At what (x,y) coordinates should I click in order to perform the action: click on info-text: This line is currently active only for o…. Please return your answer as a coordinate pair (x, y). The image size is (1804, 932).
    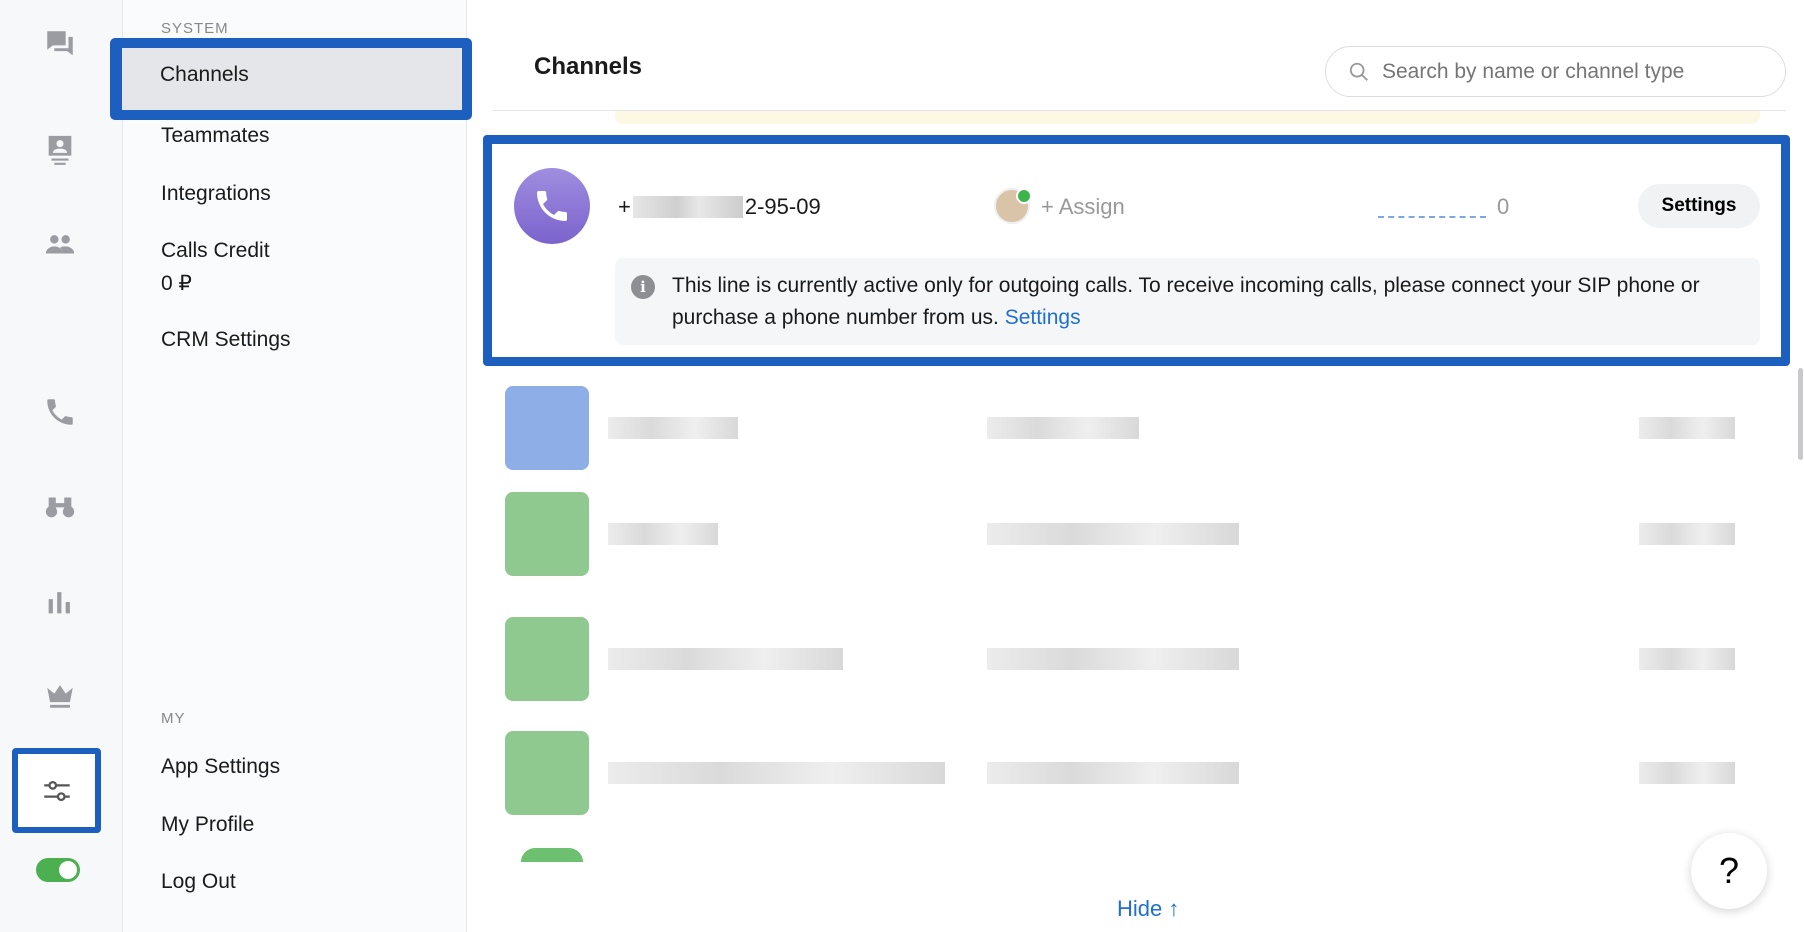
    Looking at the image, I should click on (1186, 301).